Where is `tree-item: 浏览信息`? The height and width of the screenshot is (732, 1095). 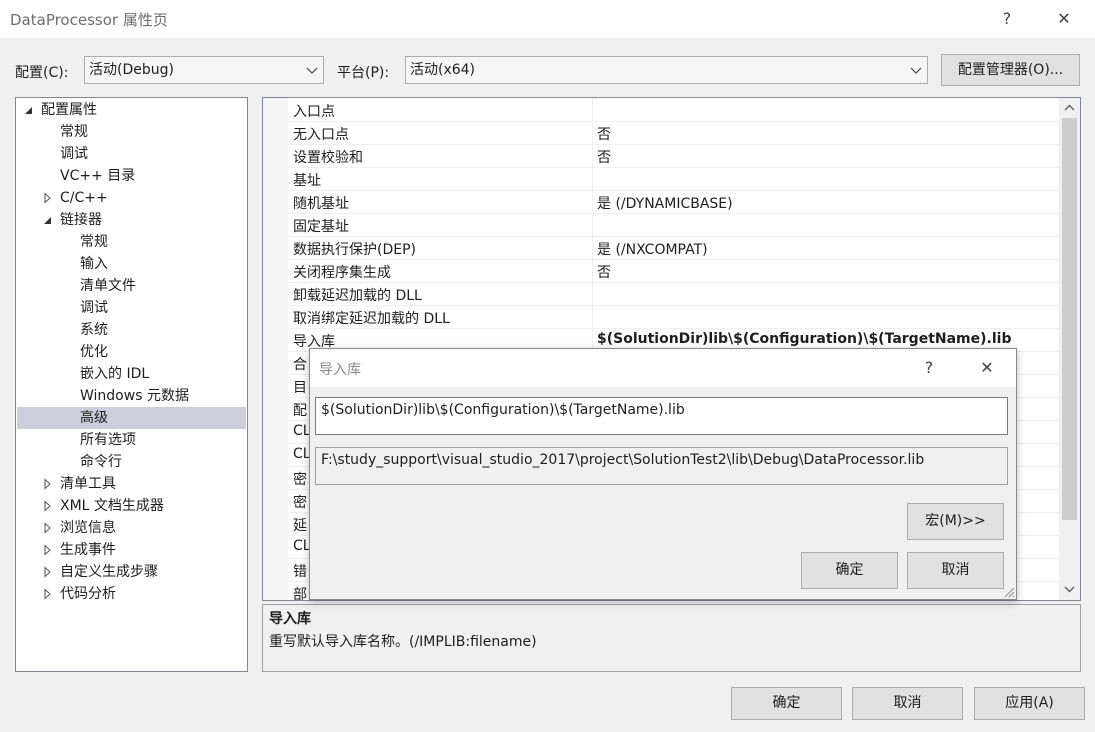 tree-item: 浏览信息 is located at coordinates (131, 528).